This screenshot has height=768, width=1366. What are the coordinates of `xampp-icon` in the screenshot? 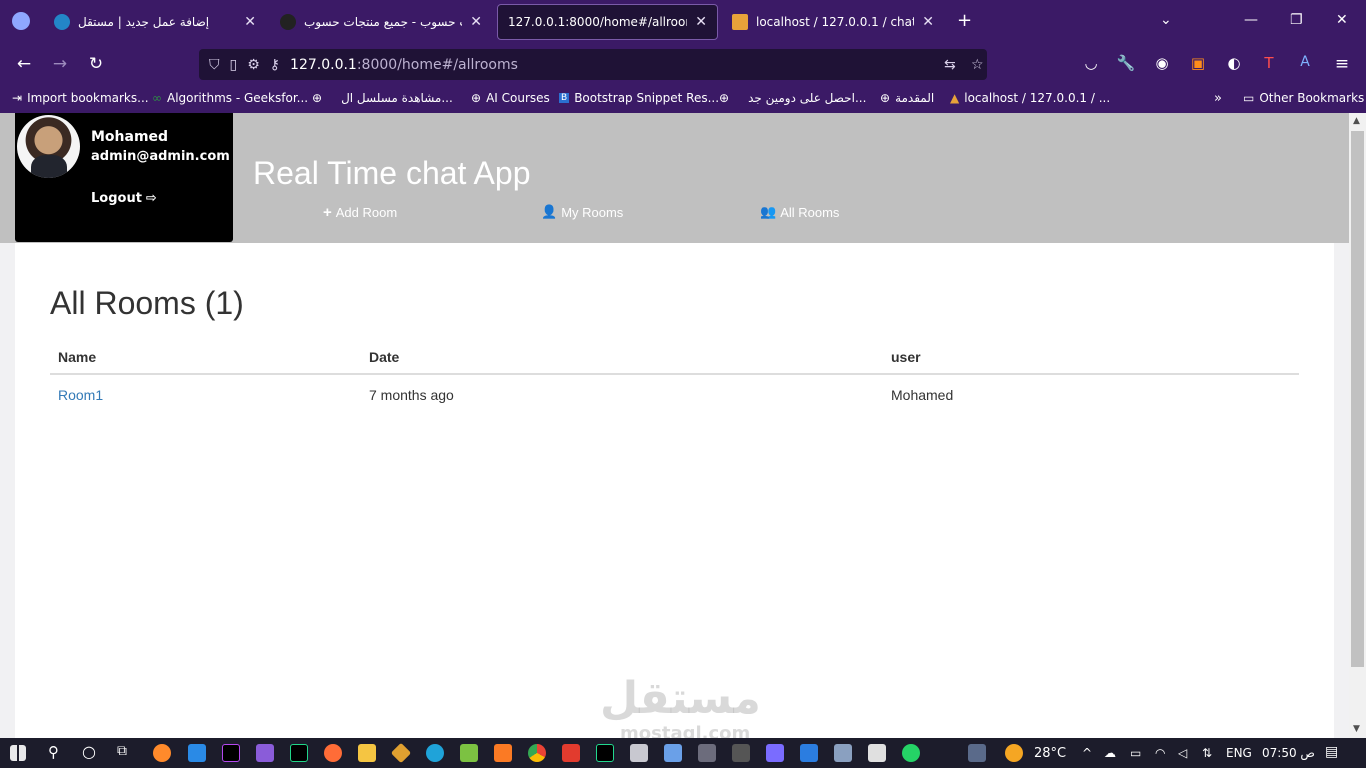 It's located at (503, 753).